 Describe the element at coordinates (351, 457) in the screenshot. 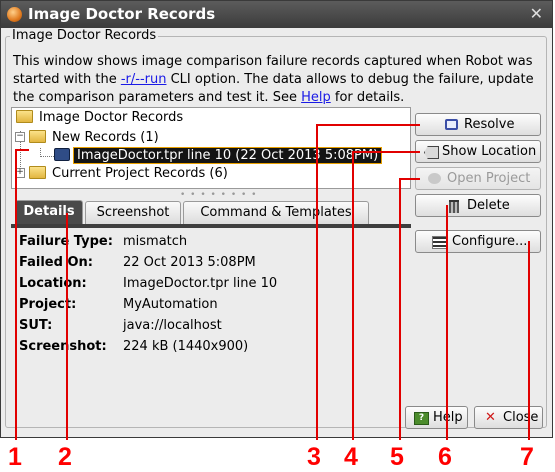

I see `callout-number-4: 4` at that location.